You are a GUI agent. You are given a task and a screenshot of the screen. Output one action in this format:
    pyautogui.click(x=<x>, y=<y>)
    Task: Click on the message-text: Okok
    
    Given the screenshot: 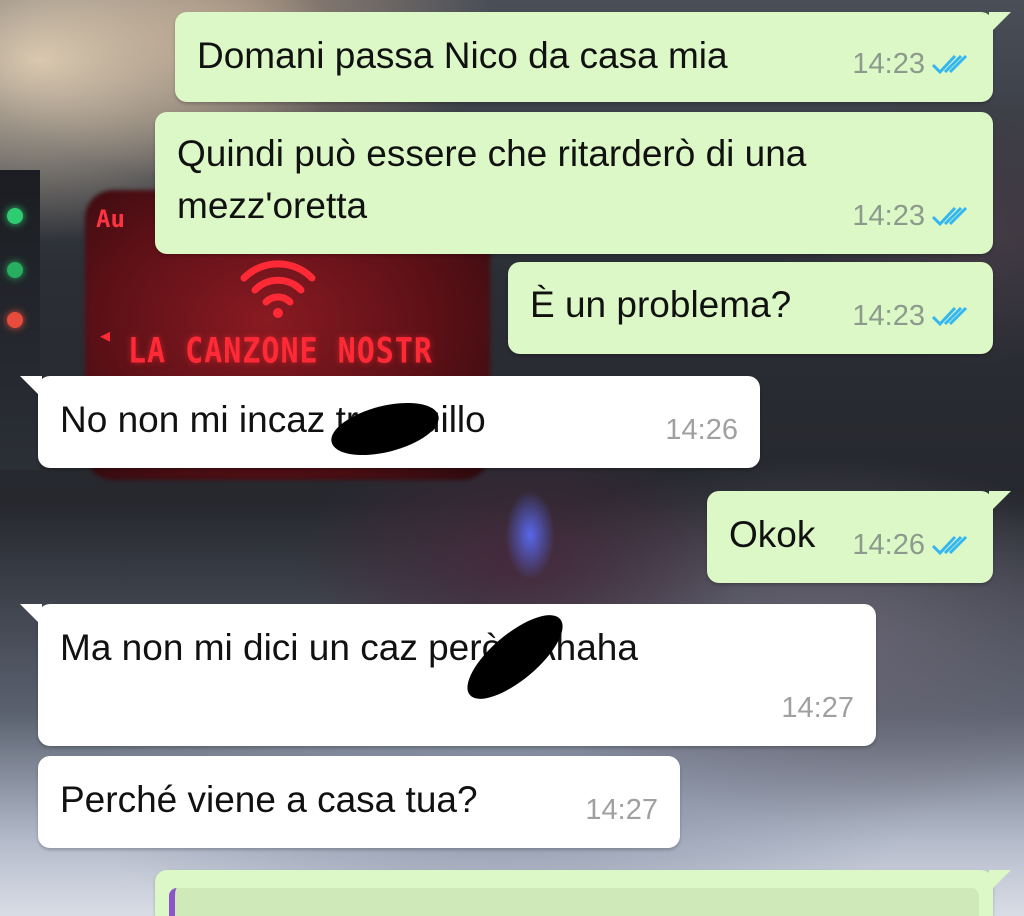 What is the action you would take?
    pyautogui.click(x=772, y=534)
    